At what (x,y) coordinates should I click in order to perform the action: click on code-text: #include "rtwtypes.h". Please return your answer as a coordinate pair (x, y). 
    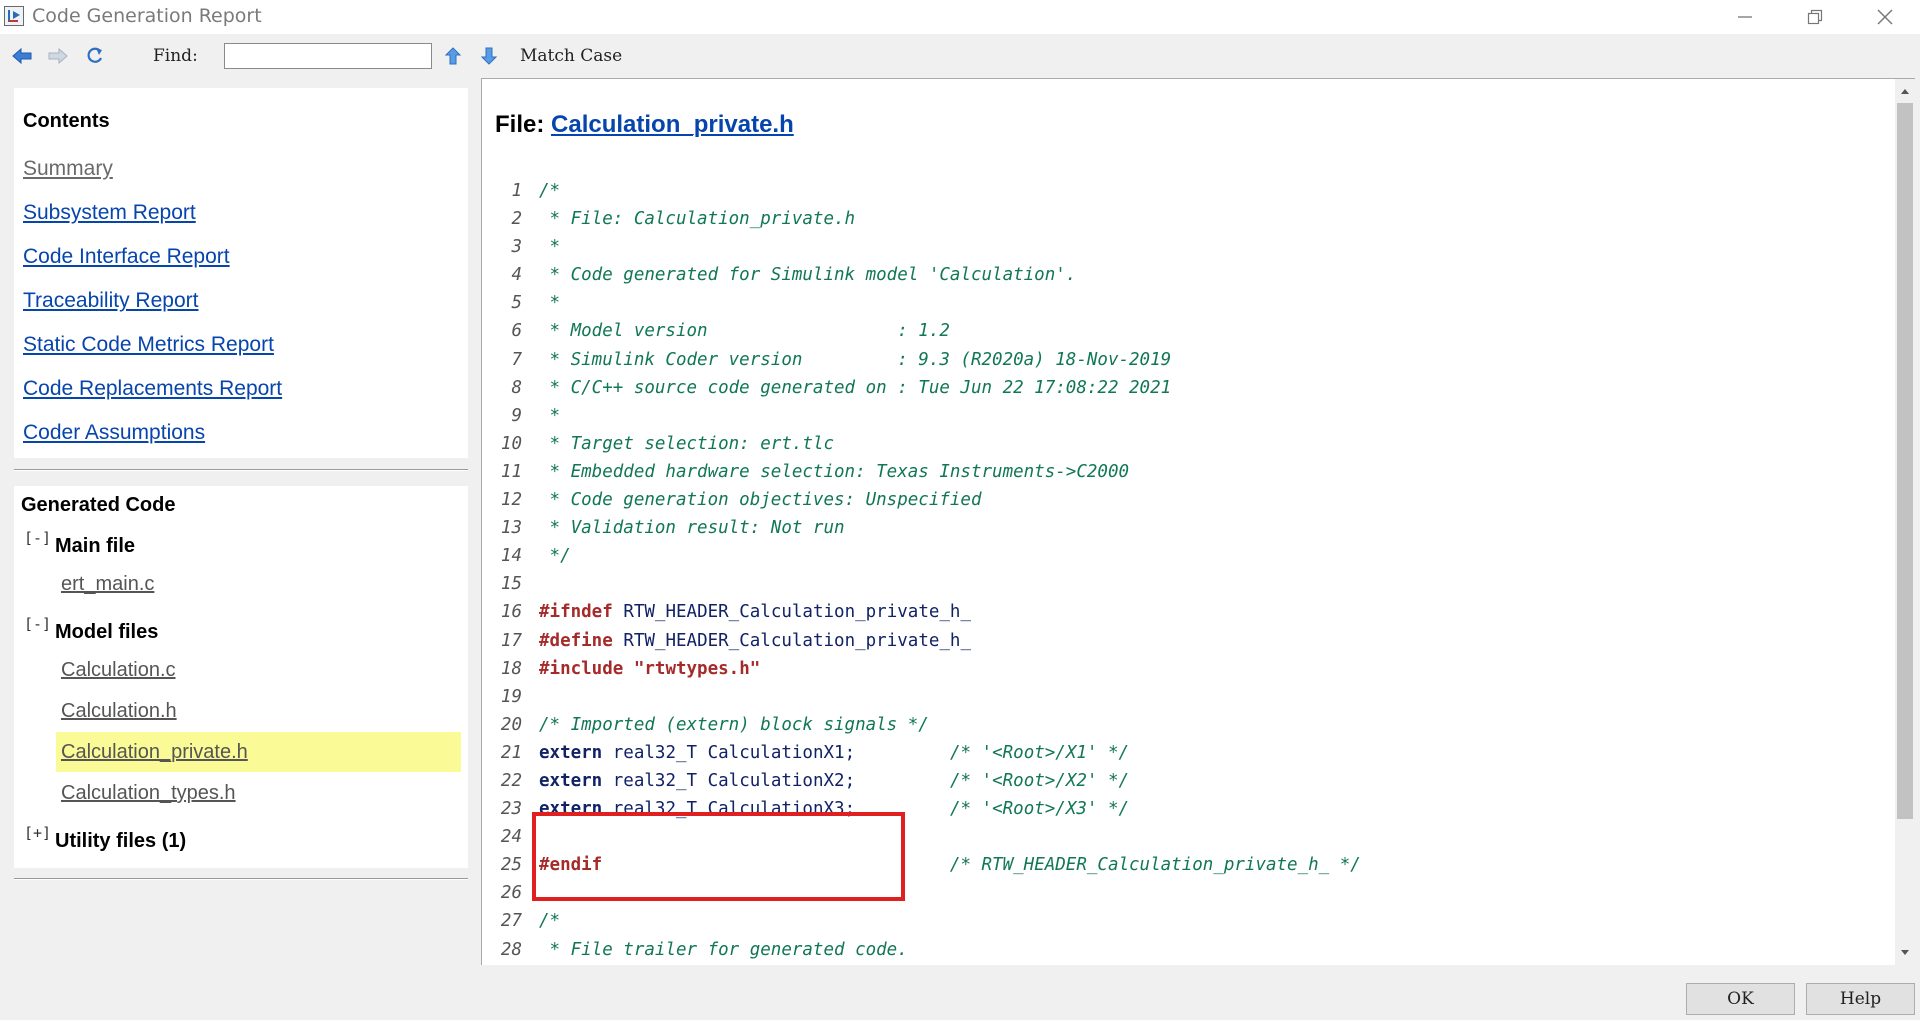
    Looking at the image, I should click on (650, 668).